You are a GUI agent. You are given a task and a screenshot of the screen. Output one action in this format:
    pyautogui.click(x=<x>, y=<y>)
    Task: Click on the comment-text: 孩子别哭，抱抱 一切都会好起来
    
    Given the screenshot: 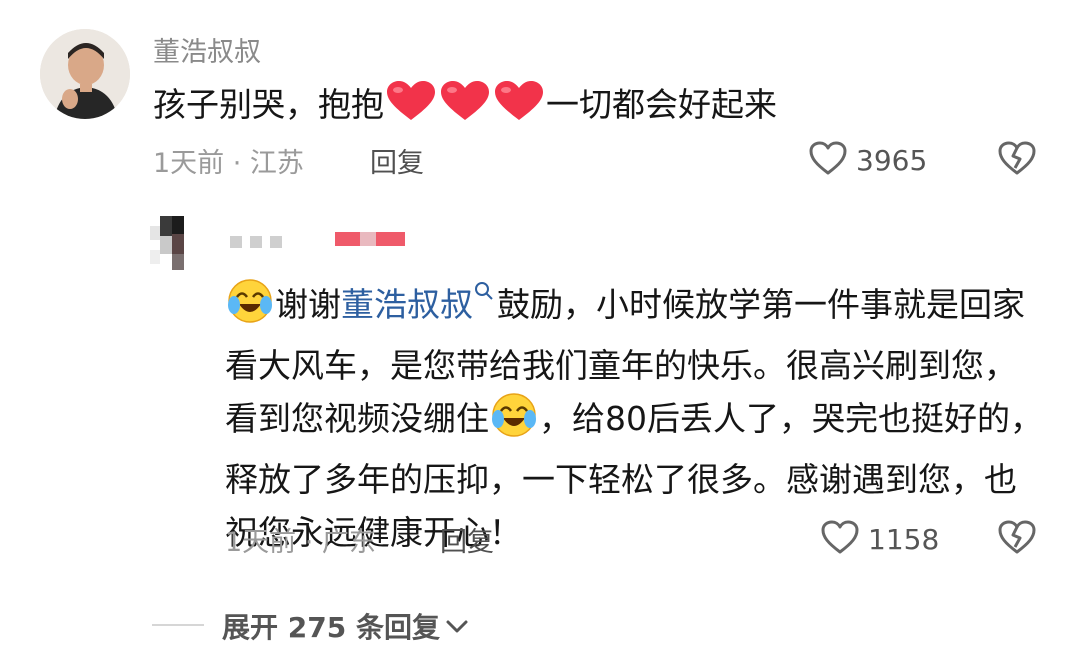 What is the action you would take?
    pyautogui.click(x=465, y=107)
    